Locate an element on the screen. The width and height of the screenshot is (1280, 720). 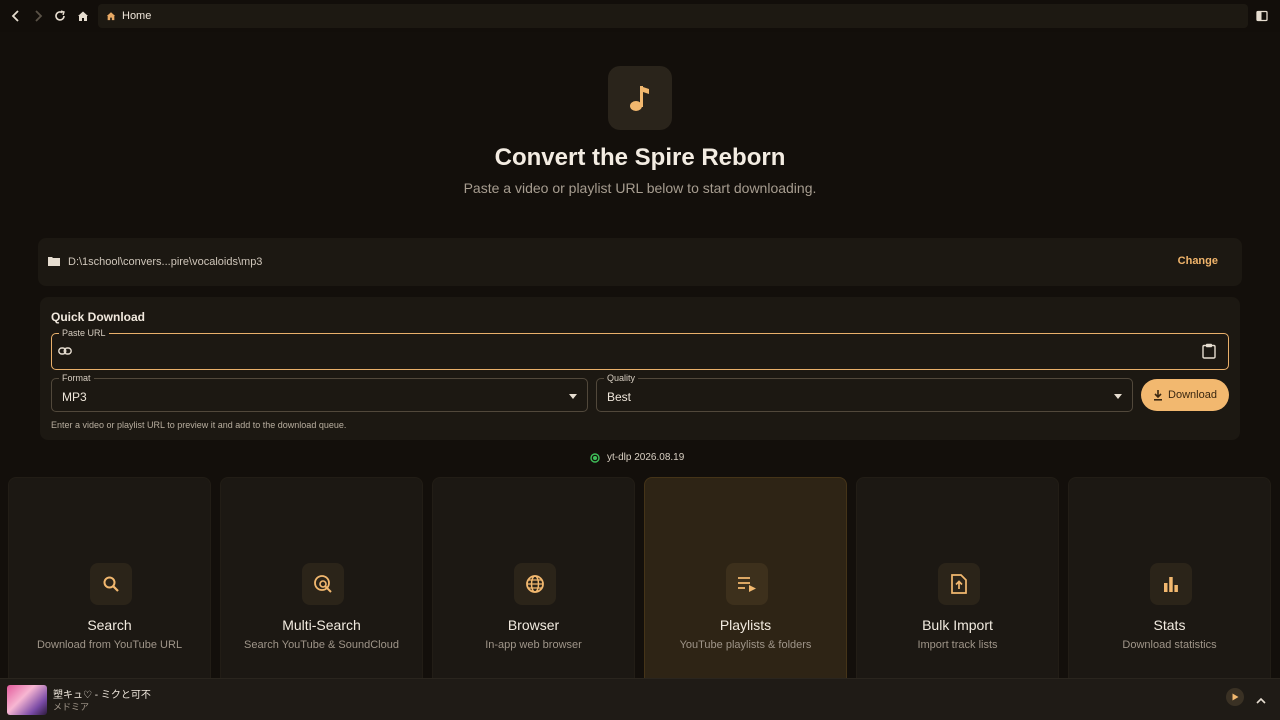
track-title: 塑キュ♡ - ミクと可不 is located at coordinates (102, 695).